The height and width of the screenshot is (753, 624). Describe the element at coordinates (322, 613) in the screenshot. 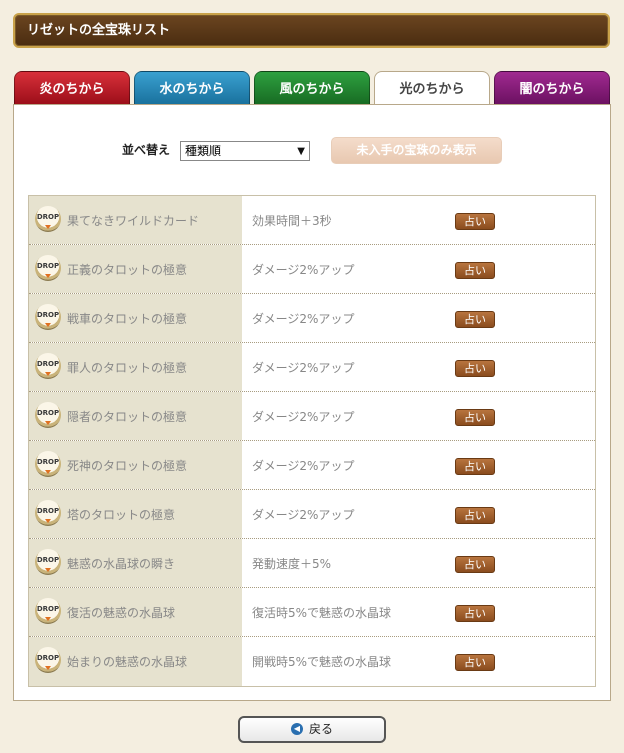

I see `jewel-effect: 復活時5%で魅惑の水晶球` at that location.